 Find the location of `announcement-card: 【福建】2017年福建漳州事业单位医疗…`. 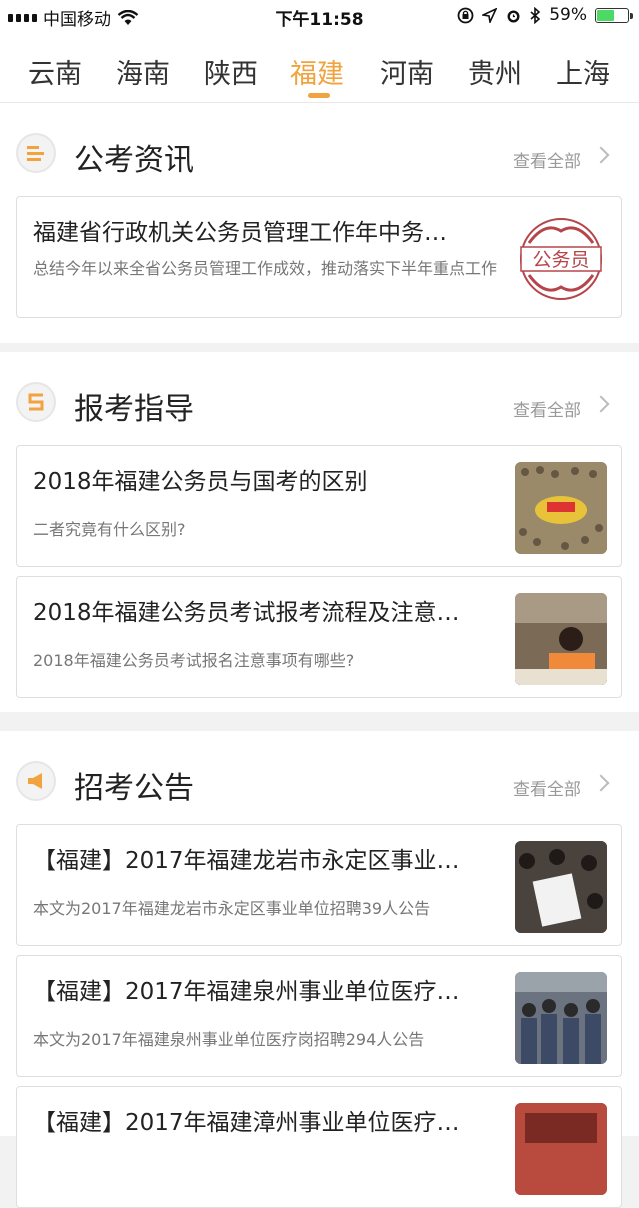

announcement-card: 【福建】2017年福建漳州事业单位医疗… is located at coordinates (319, 1147).